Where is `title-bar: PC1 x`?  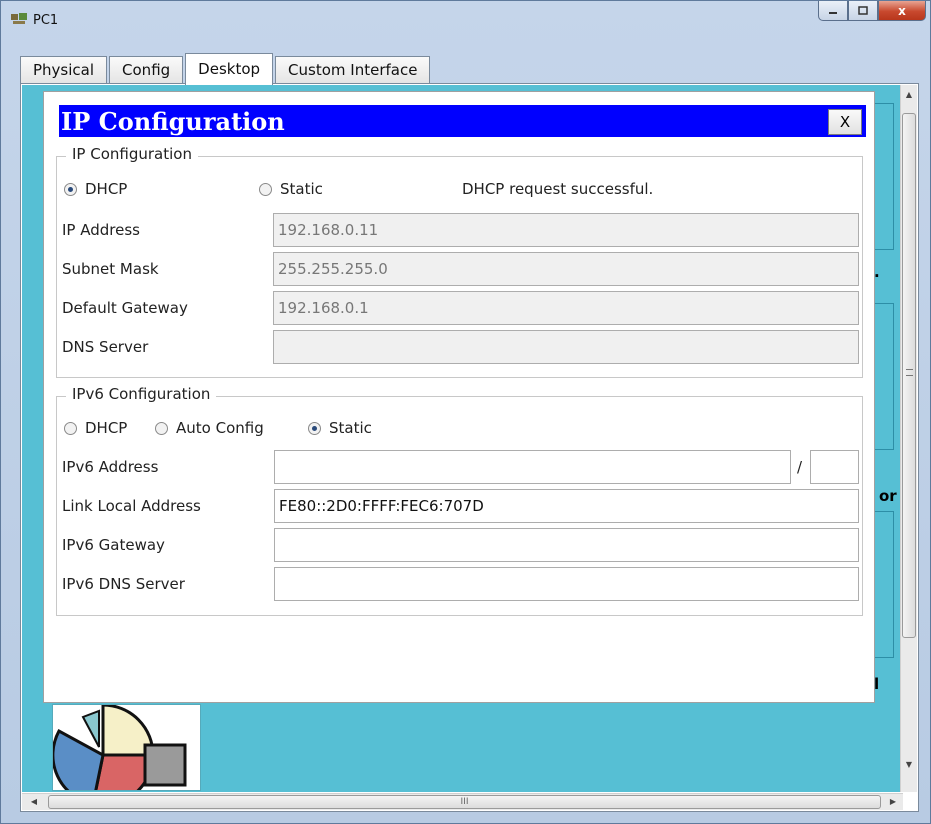
title-bar: PC1 x is located at coordinates (465, 19).